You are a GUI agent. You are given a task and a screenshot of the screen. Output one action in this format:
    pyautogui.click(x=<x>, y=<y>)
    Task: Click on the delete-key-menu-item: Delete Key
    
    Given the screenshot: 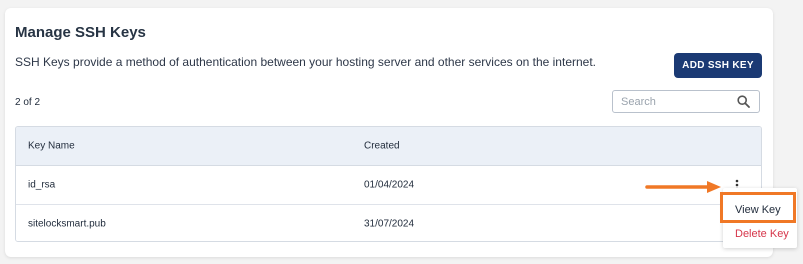 What is the action you would take?
    pyautogui.click(x=762, y=234)
    